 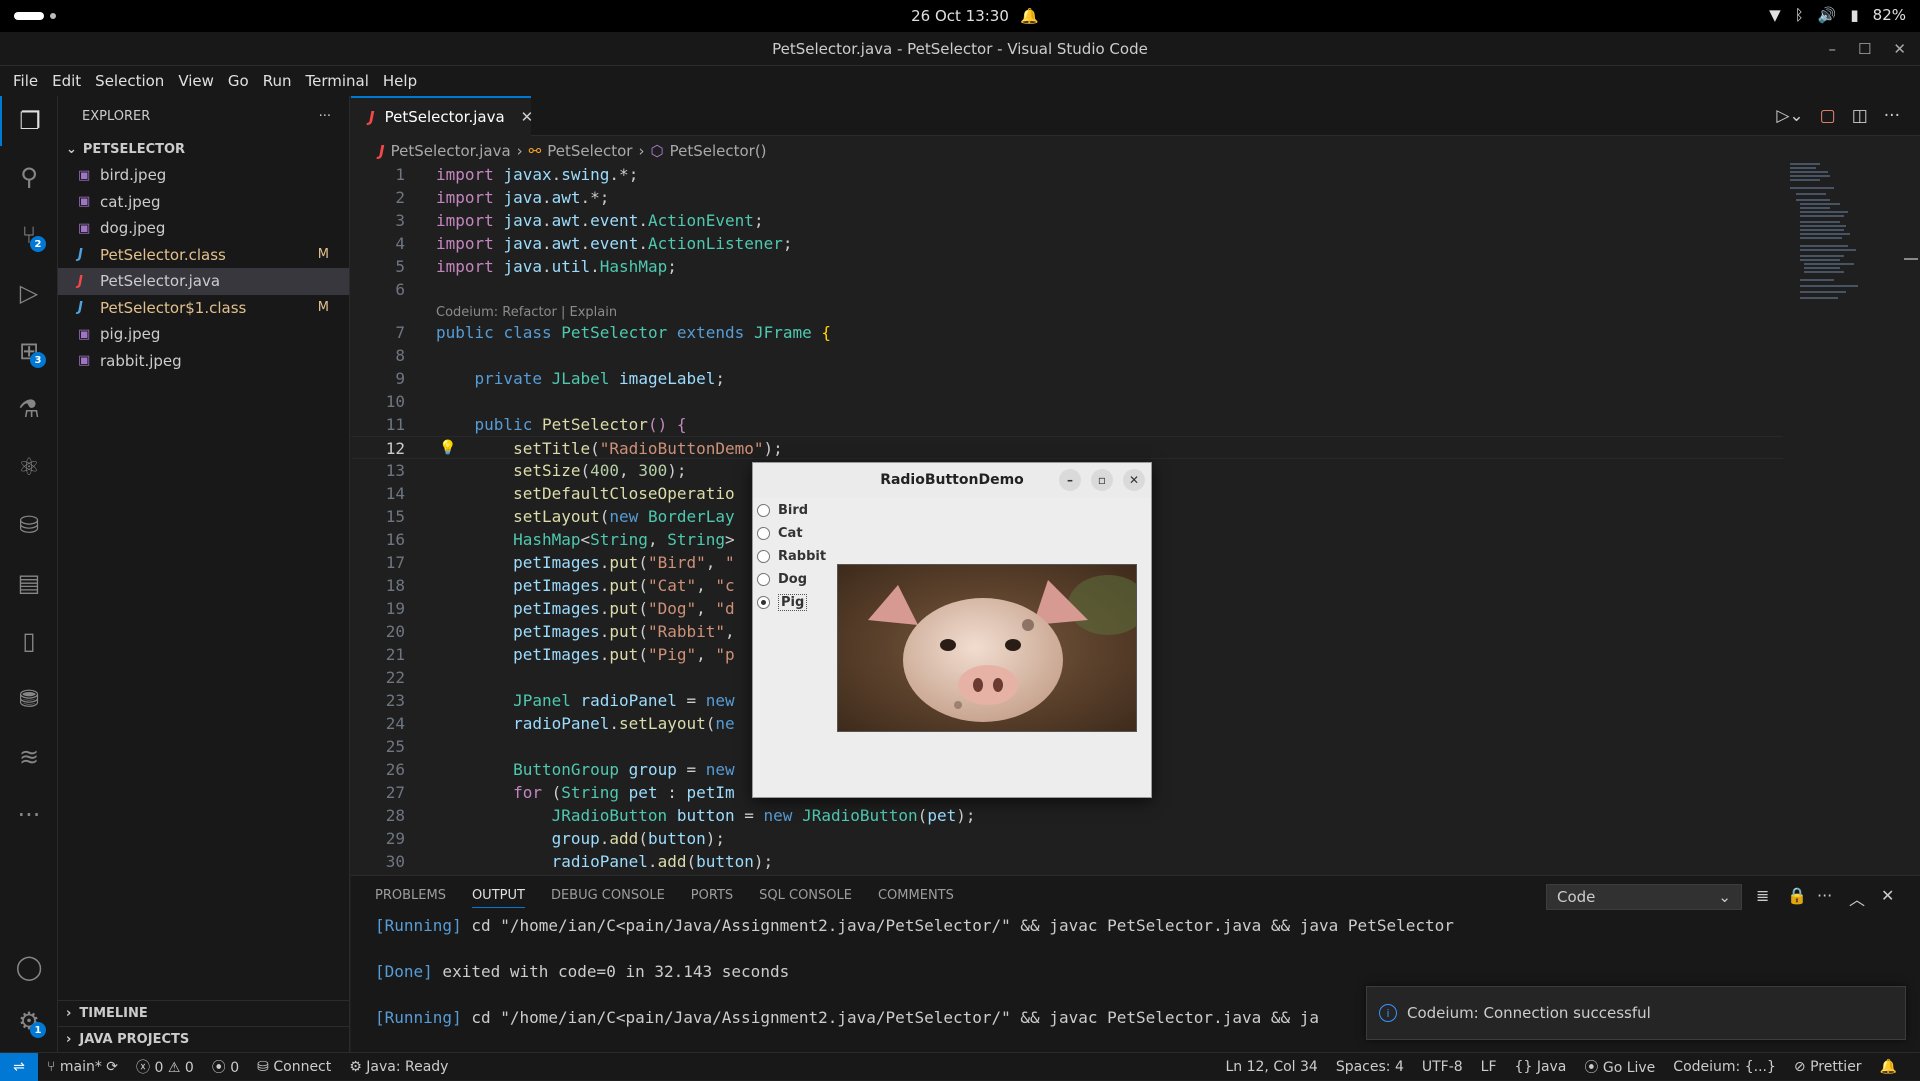 I want to click on source-control-icon: ⑂ 2, so click(x=29, y=235).